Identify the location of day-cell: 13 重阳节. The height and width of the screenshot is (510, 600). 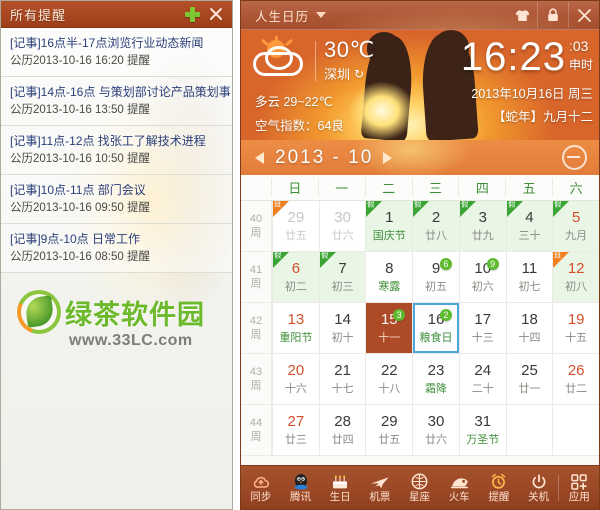
(295, 328).